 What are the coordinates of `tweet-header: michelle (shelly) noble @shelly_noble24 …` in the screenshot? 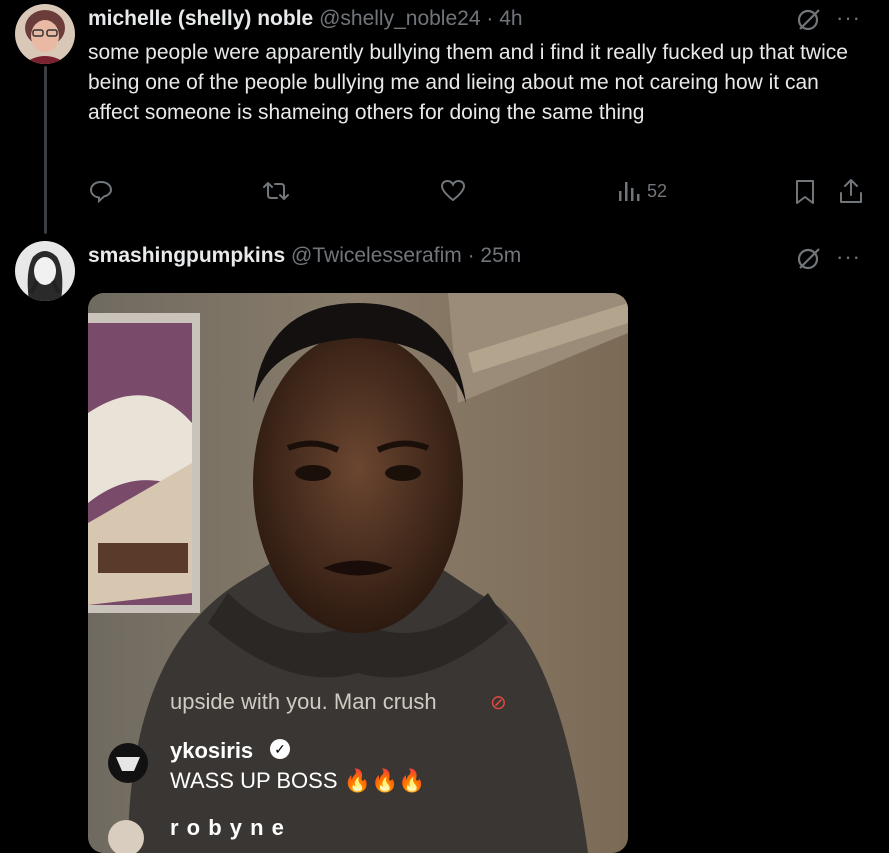 It's located at (305, 19).